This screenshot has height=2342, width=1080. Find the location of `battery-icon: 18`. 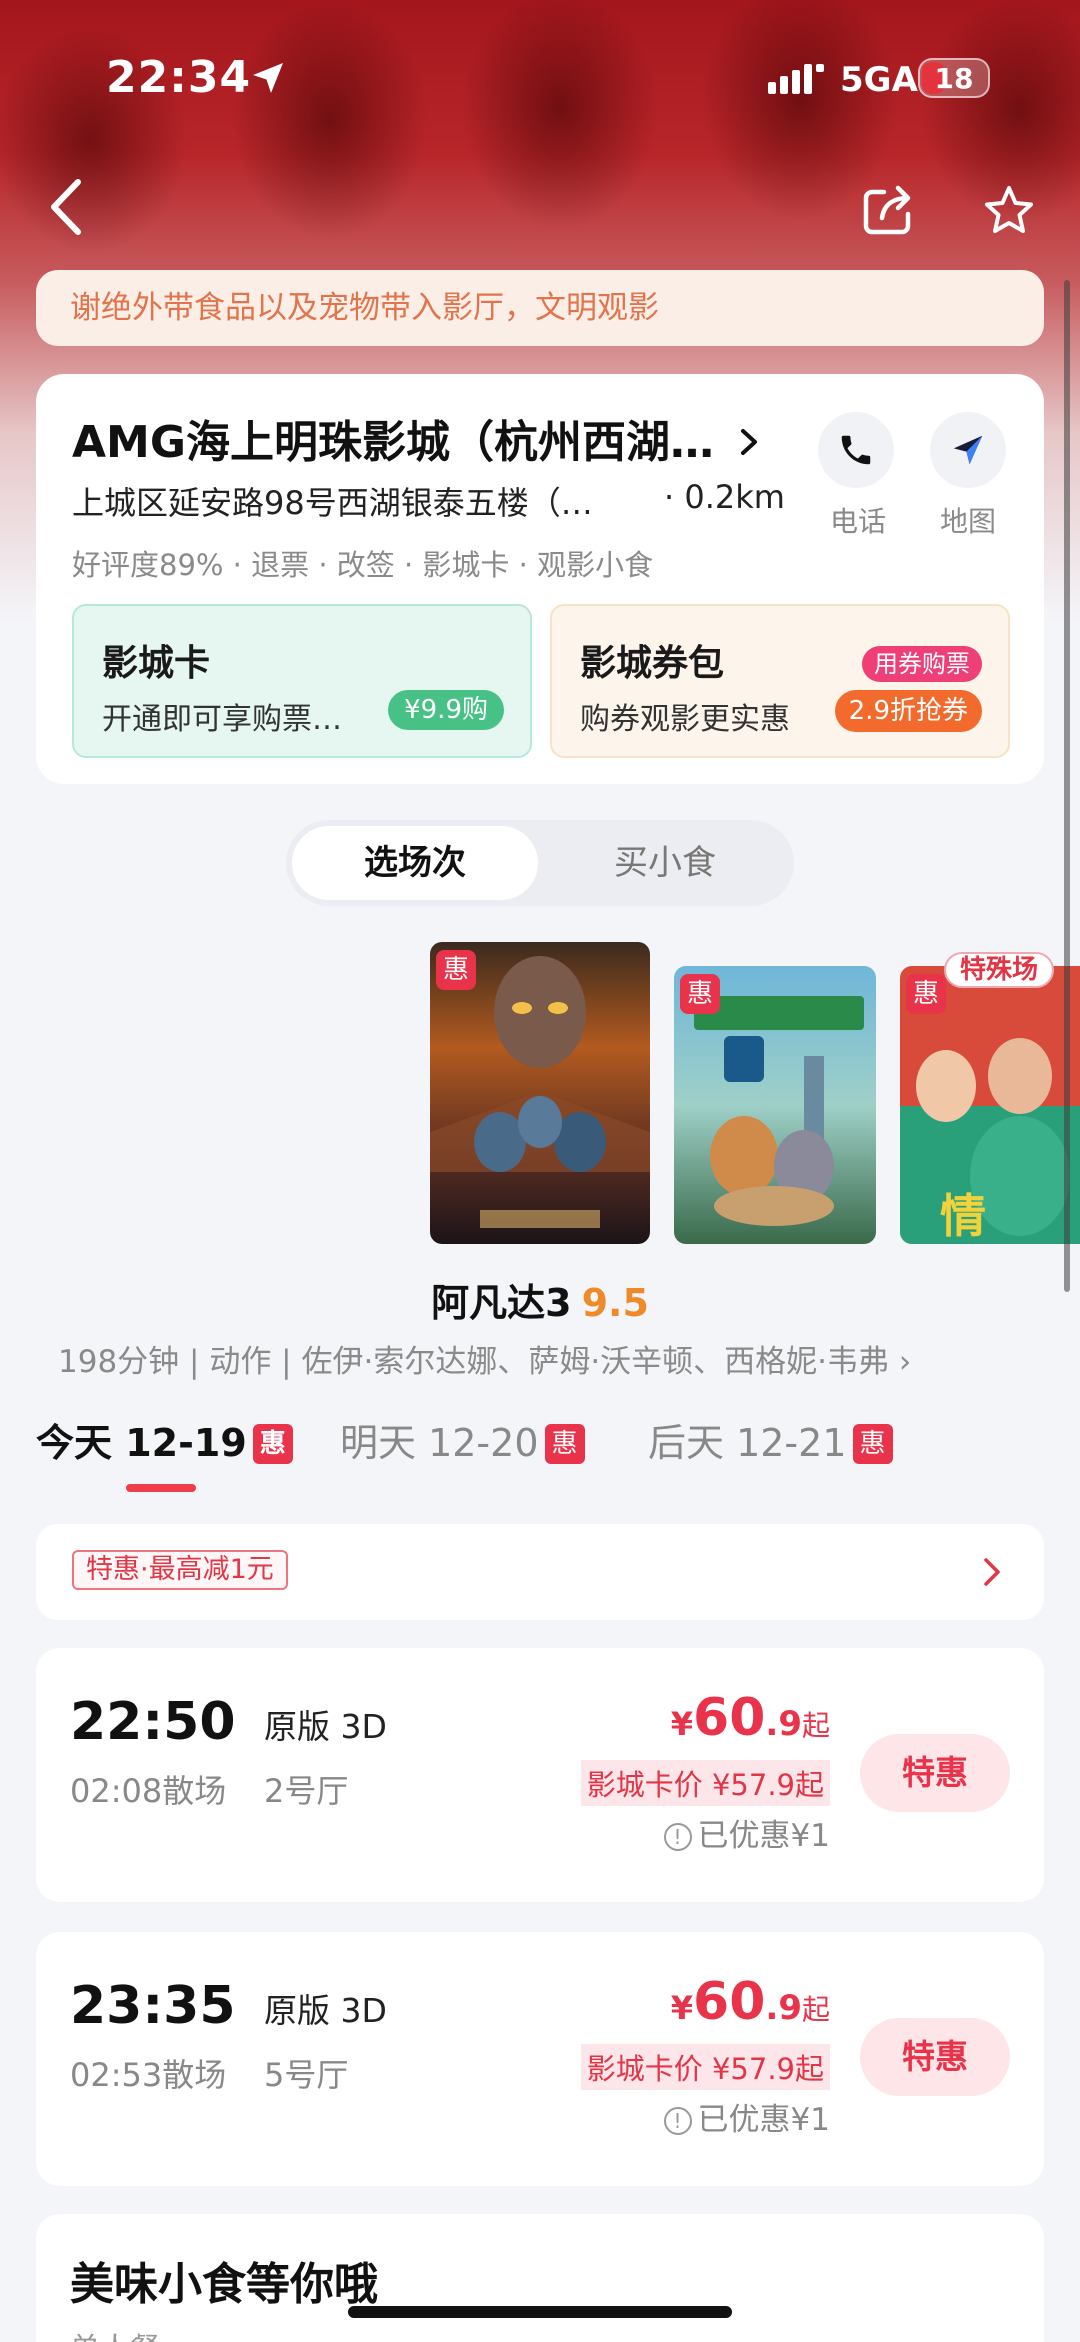

battery-icon: 18 is located at coordinates (954, 78).